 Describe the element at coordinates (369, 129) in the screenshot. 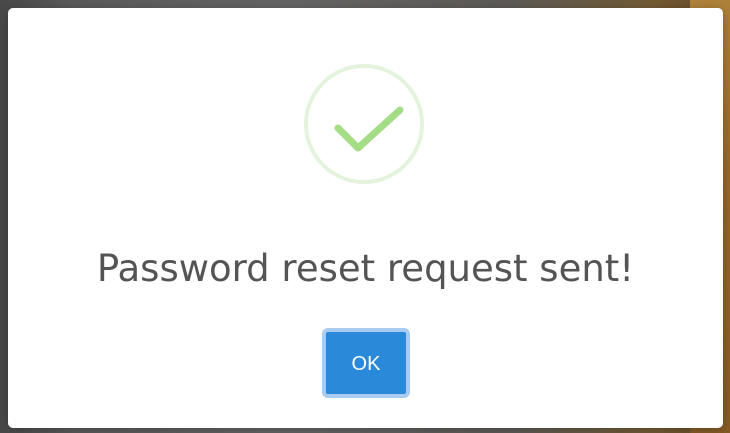

I see `checkmark-icon` at that location.